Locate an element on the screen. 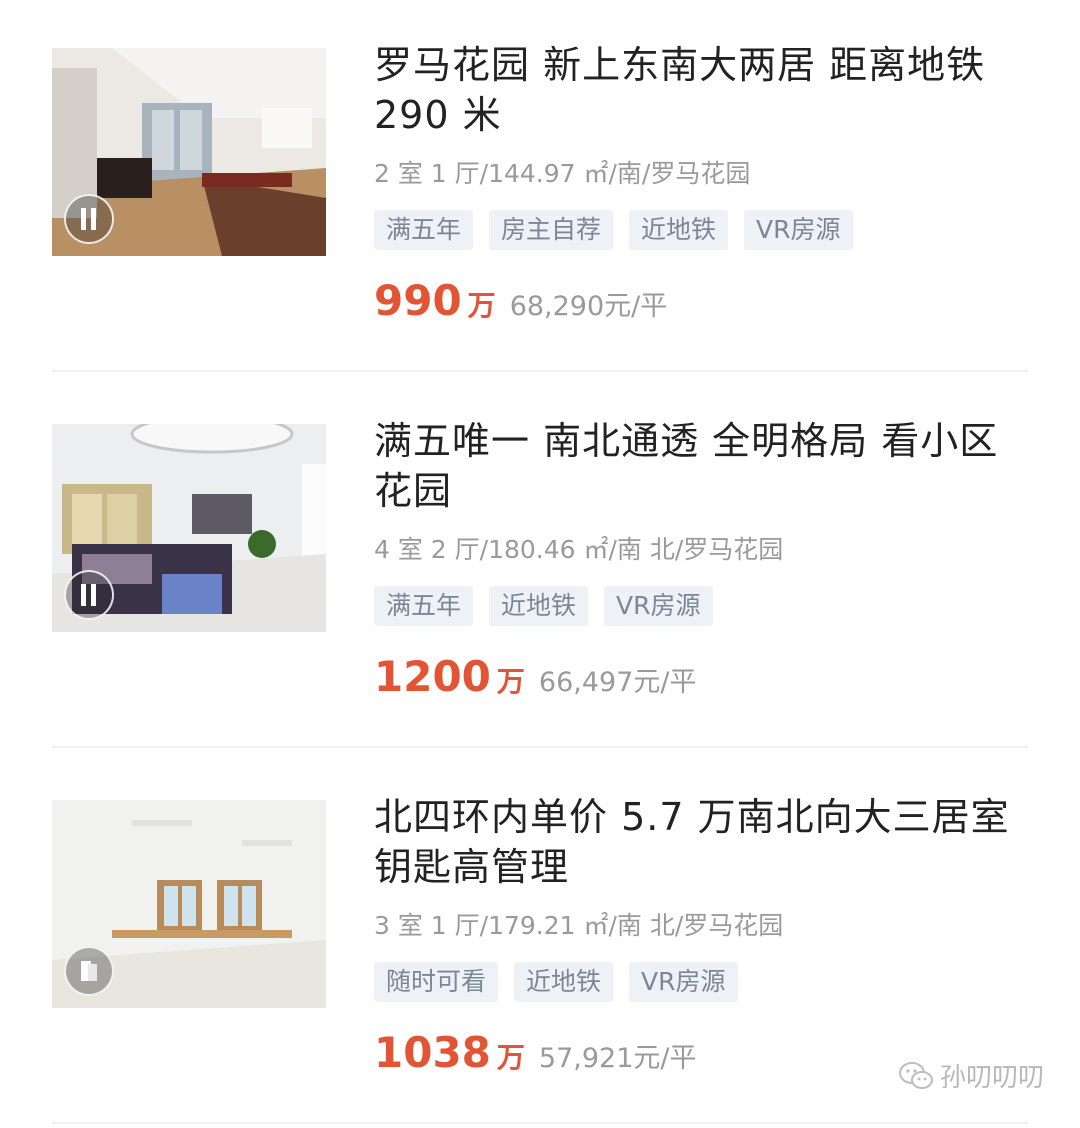  tag-list: 随时可看 近地铁 VR房源 is located at coordinates (556, 982).